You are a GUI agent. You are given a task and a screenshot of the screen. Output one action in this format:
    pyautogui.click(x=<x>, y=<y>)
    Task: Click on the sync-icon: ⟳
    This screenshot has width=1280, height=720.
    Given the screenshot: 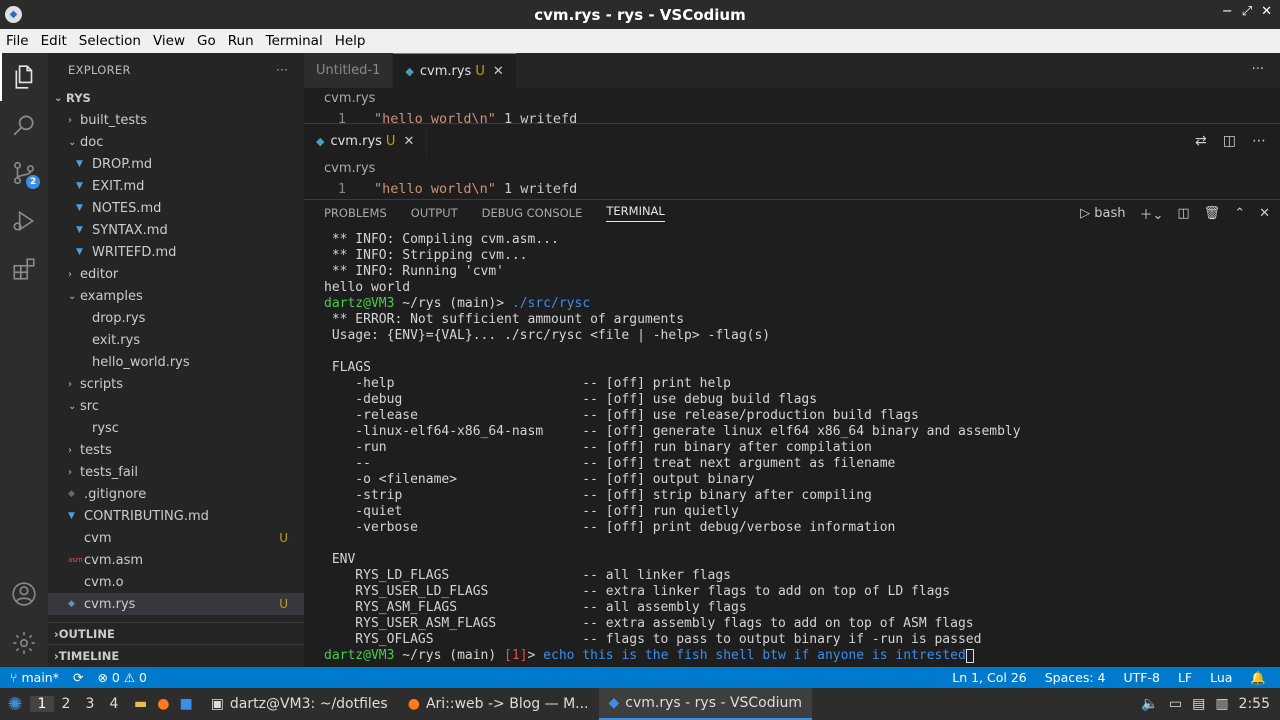 What is the action you would take?
    pyautogui.click(x=78, y=677)
    